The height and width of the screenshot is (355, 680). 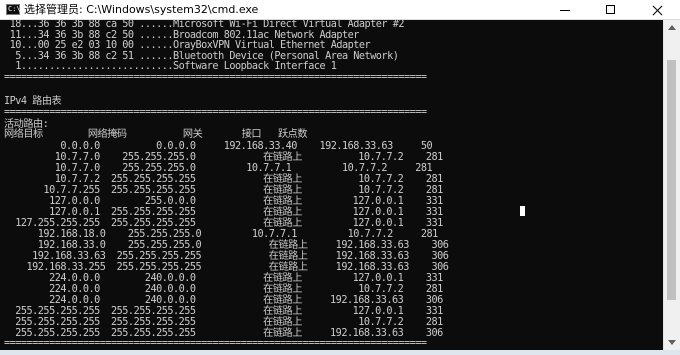 What do you see at coordinates (611, 10) in the screenshot?
I see `maximize-button` at bounding box center [611, 10].